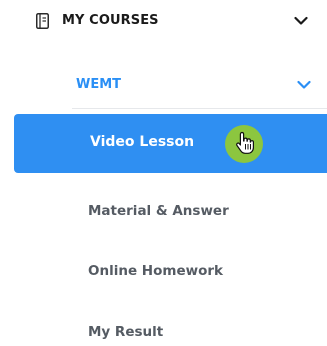 The height and width of the screenshot is (346, 327). What do you see at coordinates (199, 108) in the screenshot?
I see `divider` at bounding box center [199, 108].